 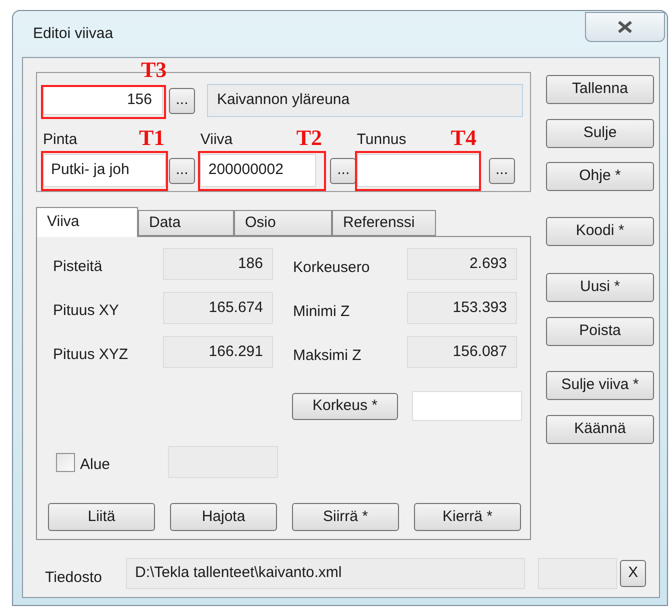 I want to click on file-label: Tiedosto, so click(x=73, y=578).